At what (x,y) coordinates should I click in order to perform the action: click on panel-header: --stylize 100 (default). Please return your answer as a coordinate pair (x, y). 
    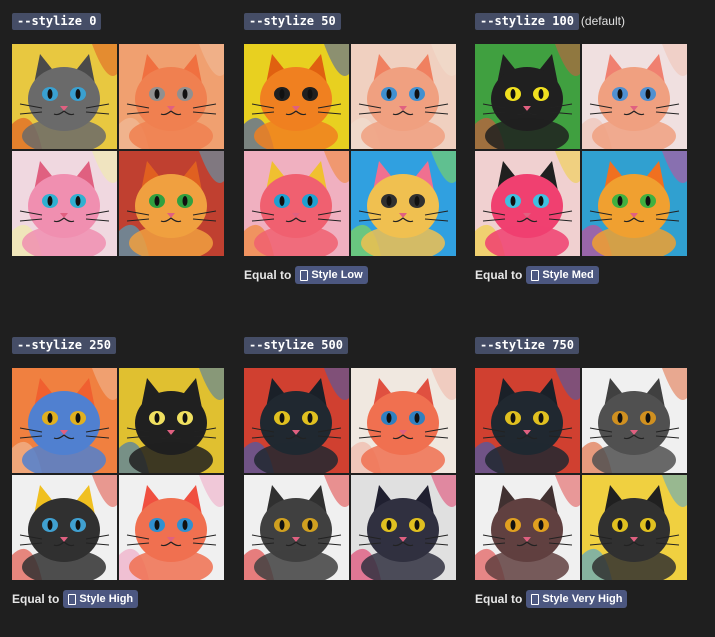
    Looking at the image, I should click on (581, 21).